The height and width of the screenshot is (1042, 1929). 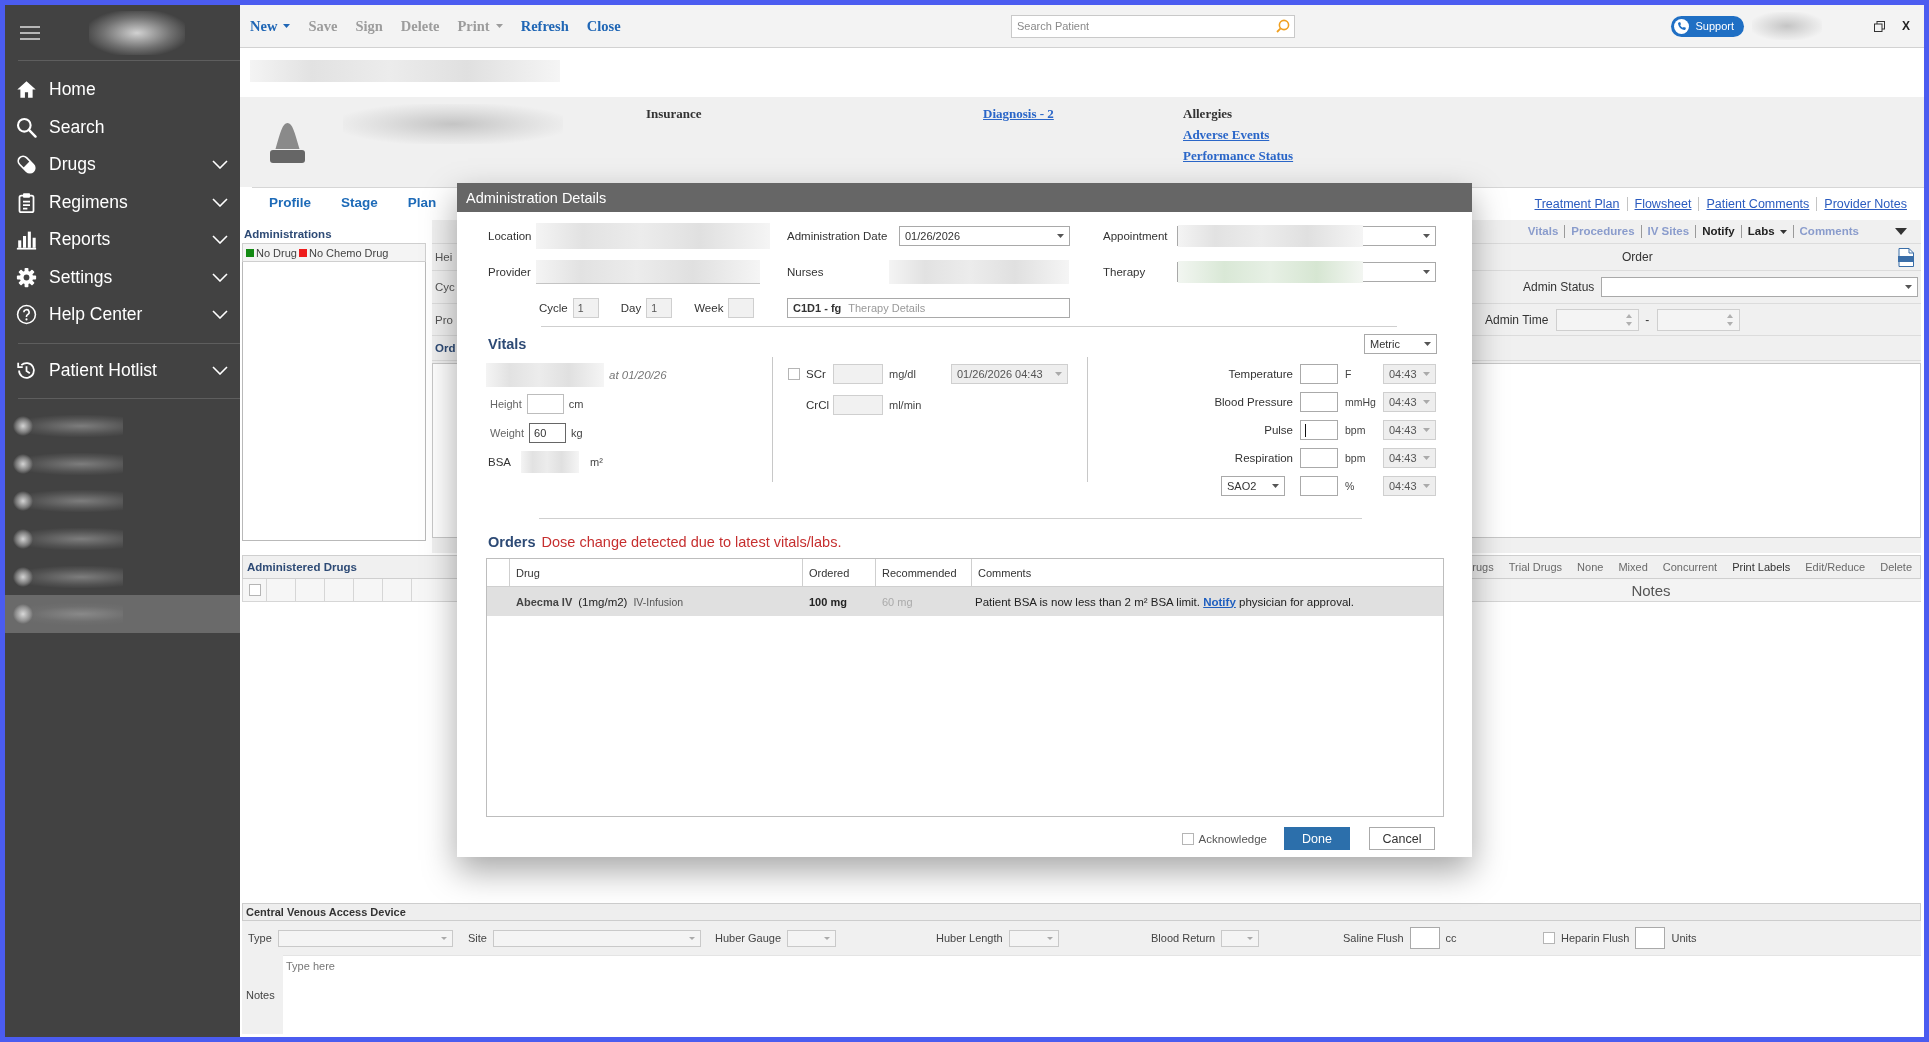 What do you see at coordinates (122, 315) in the screenshot?
I see `sidebar-item: Help Center` at bounding box center [122, 315].